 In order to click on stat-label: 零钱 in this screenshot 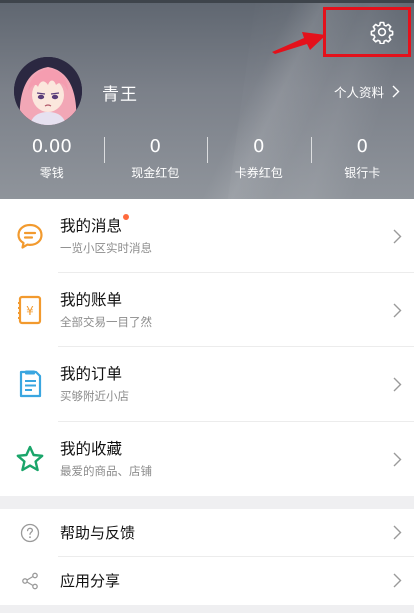, I will do `click(51, 173)`.